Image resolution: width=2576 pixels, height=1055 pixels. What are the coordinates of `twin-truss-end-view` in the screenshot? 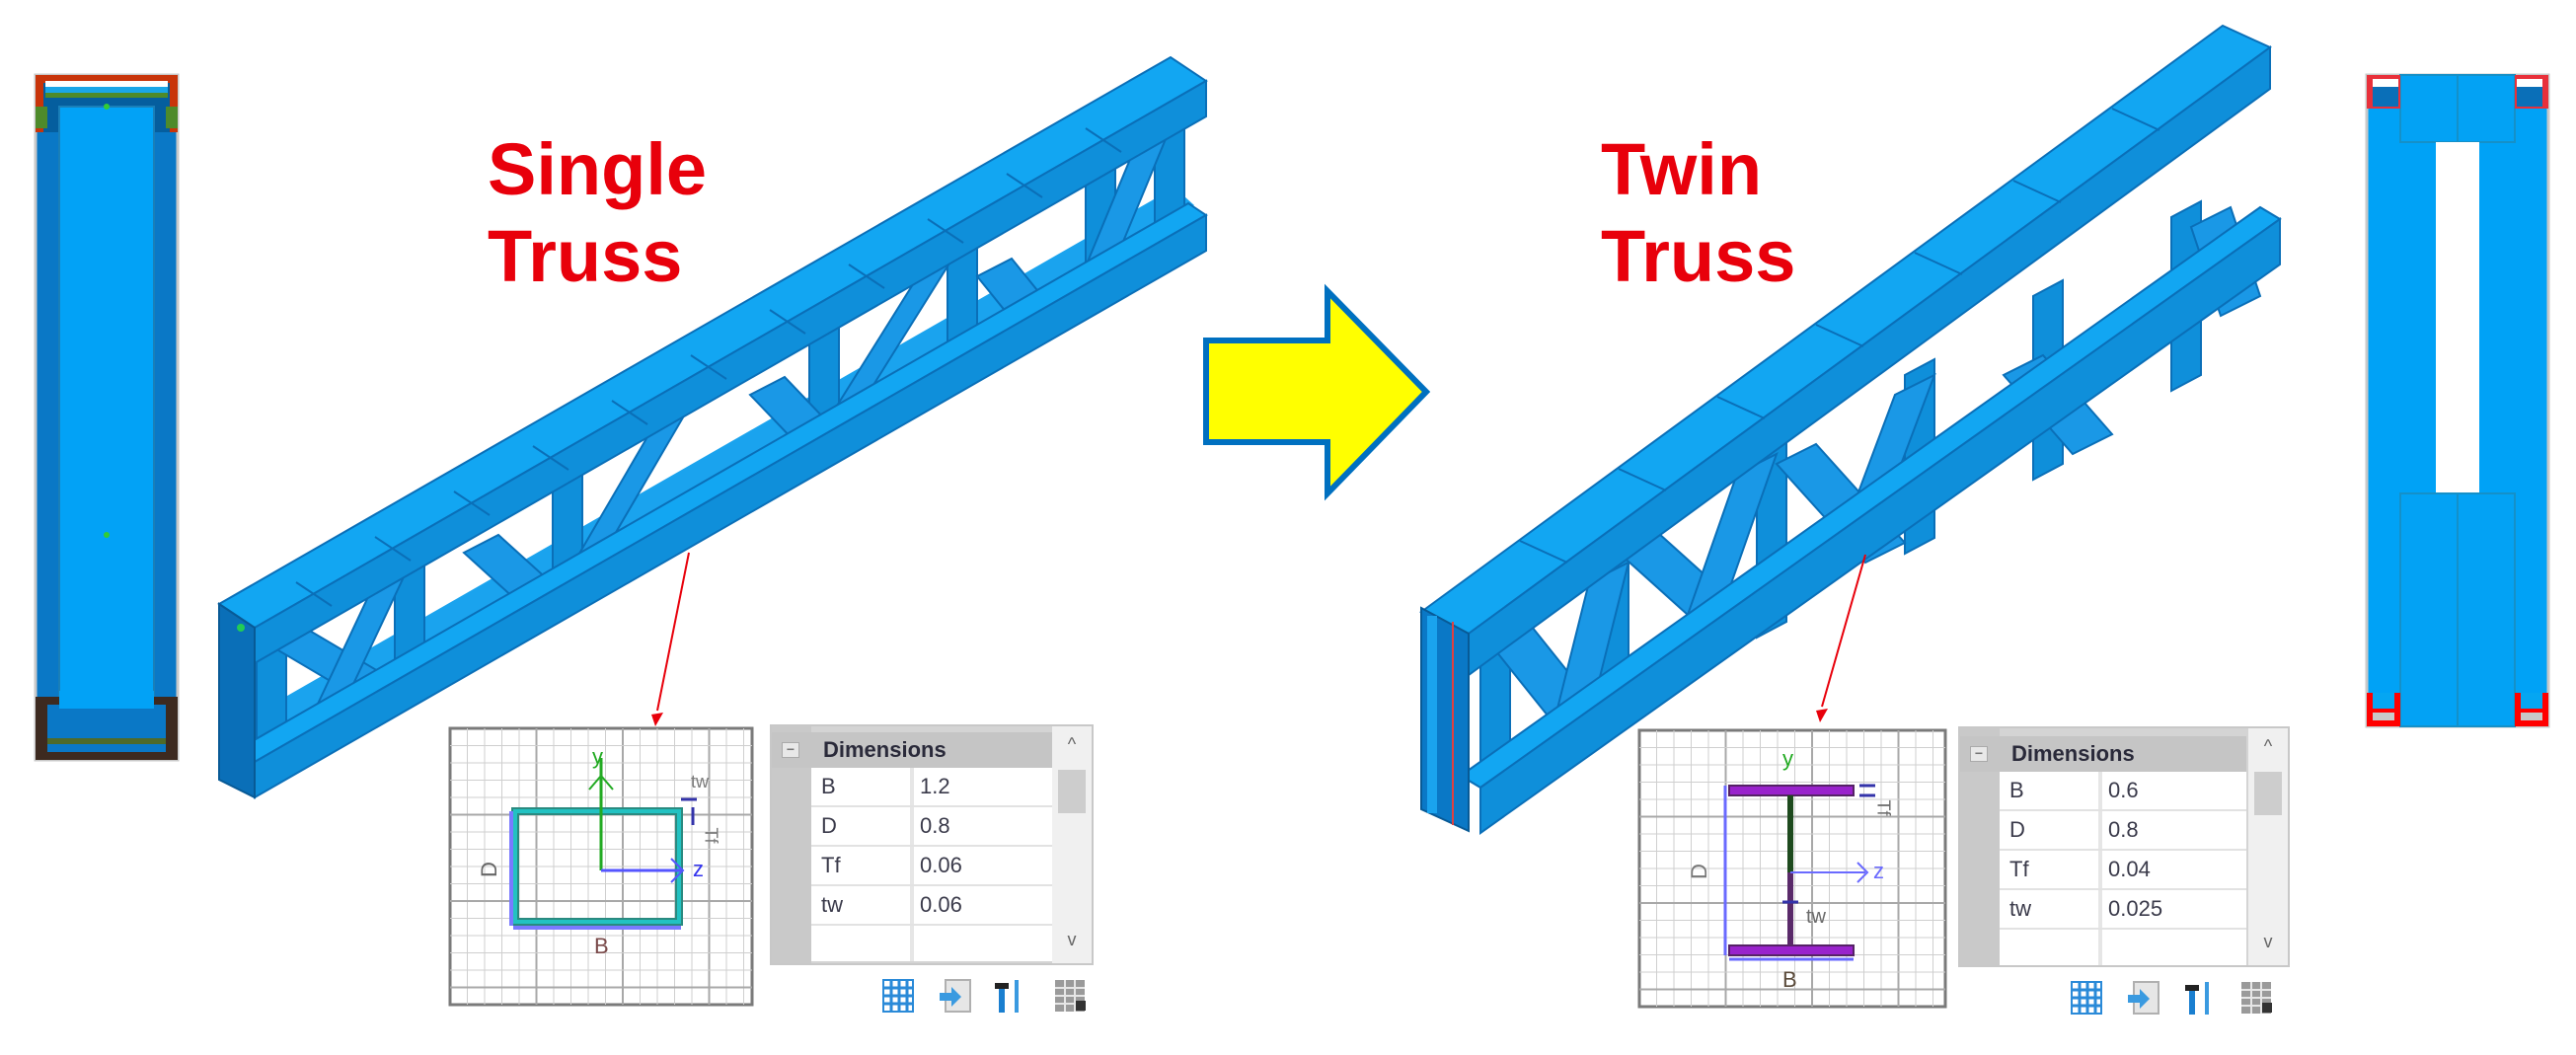 It's located at (2458, 400).